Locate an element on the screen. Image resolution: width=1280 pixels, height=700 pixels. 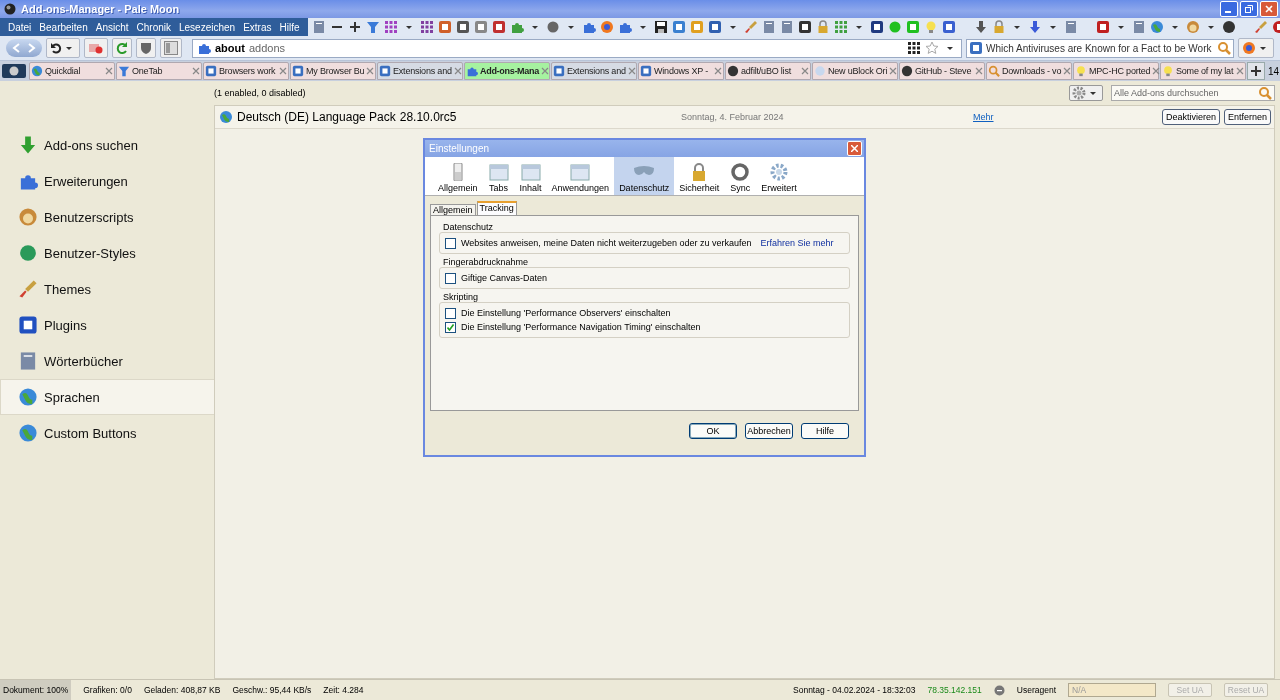
sidebar-item: Sprachen is located at coordinates (107, 397).